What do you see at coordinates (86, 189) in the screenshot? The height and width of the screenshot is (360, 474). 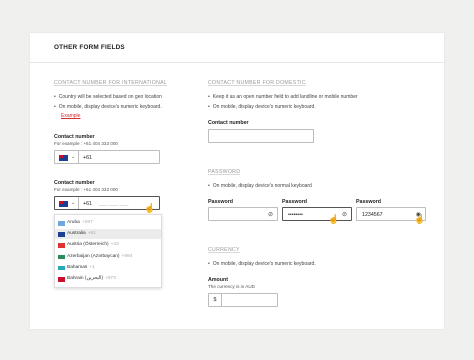 I see `intl-contact-hint-2: For example : +61 404 333 000` at bounding box center [86, 189].